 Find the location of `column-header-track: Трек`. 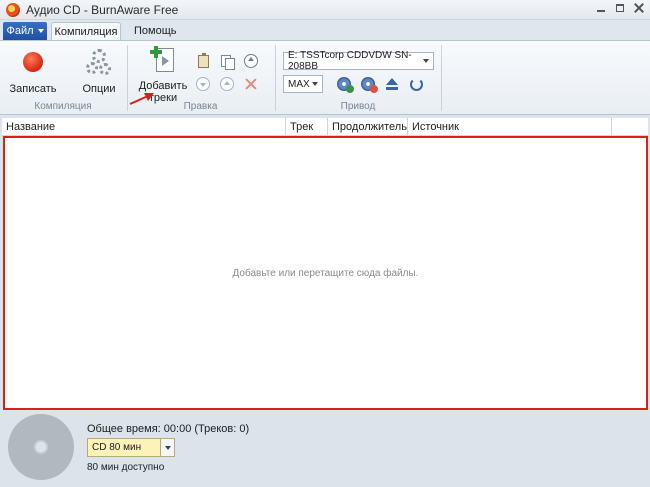

column-header-track: Трек is located at coordinates (307, 127).